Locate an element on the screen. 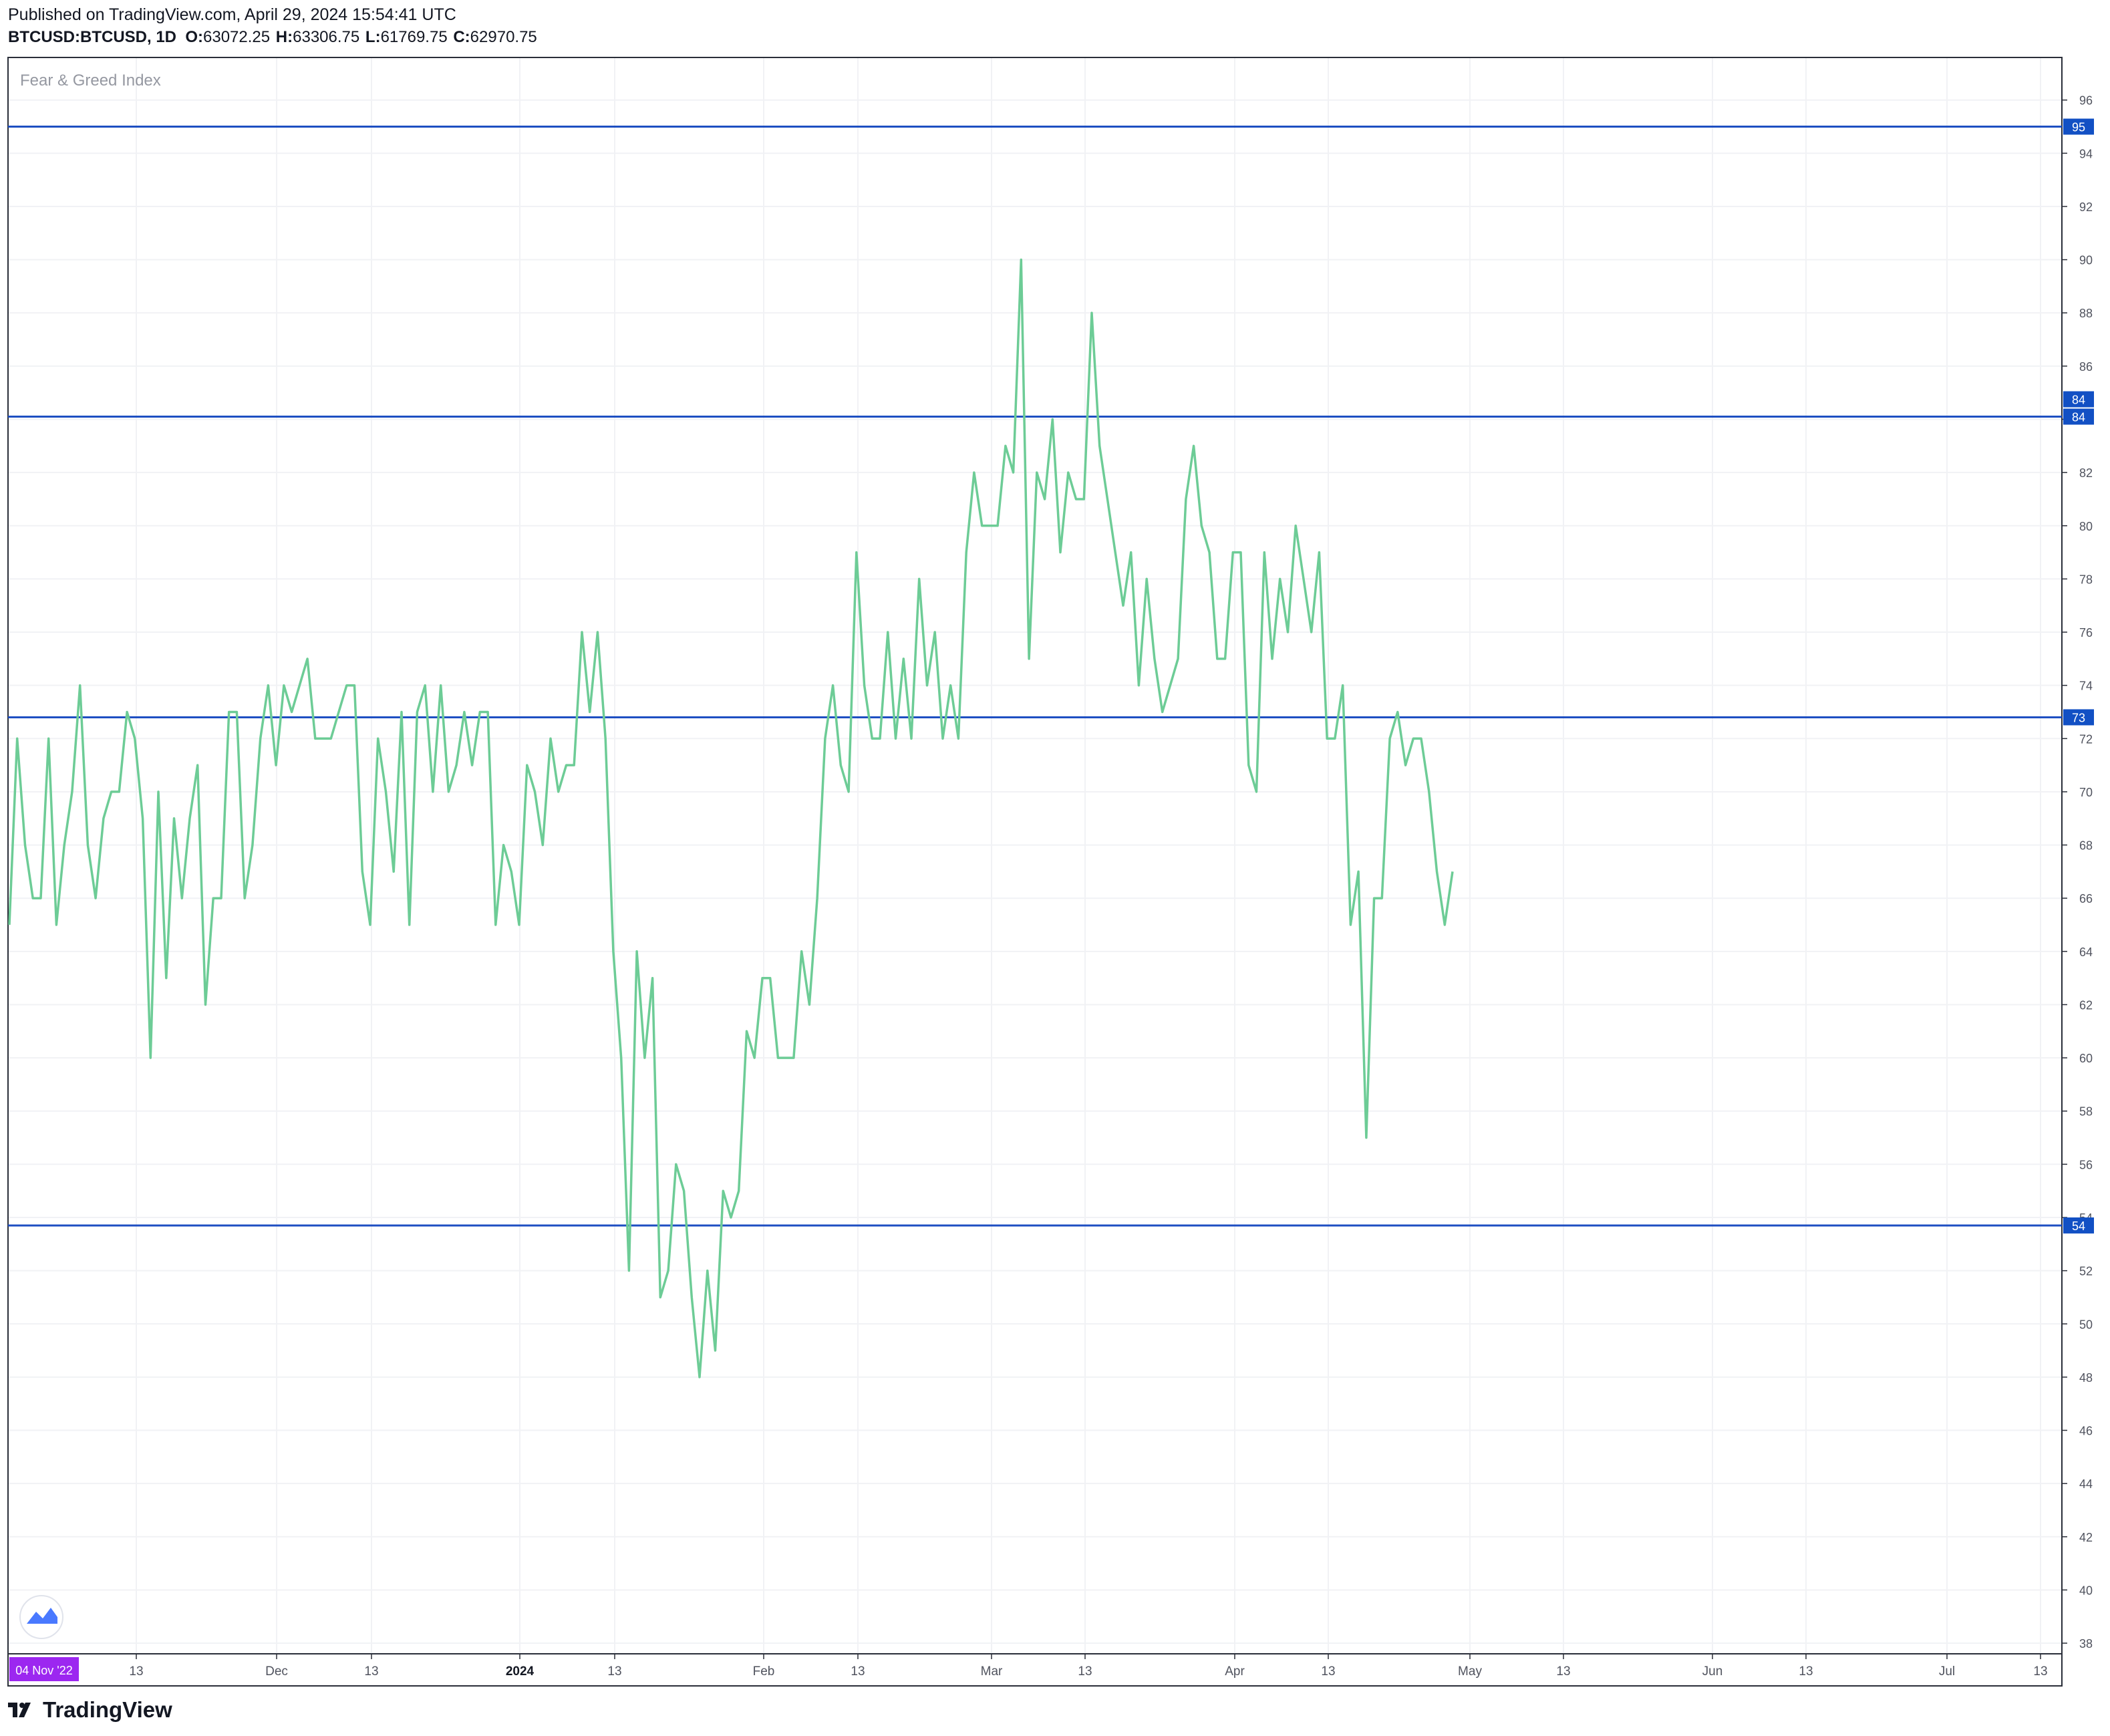 The width and height of the screenshot is (2110, 1736). level-label: 54 is located at coordinates (2078, 1226).